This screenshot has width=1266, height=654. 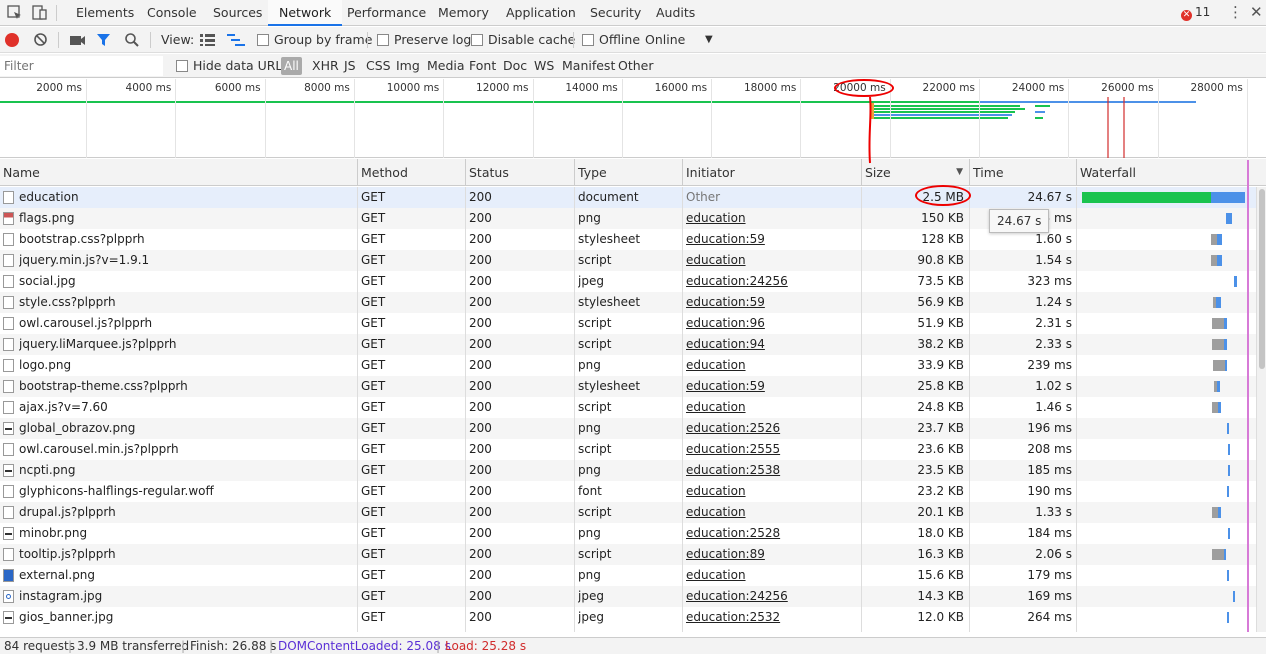 What do you see at coordinates (771, 470) in the screenshot?
I see `cell-initiator: education:2538` at bounding box center [771, 470].